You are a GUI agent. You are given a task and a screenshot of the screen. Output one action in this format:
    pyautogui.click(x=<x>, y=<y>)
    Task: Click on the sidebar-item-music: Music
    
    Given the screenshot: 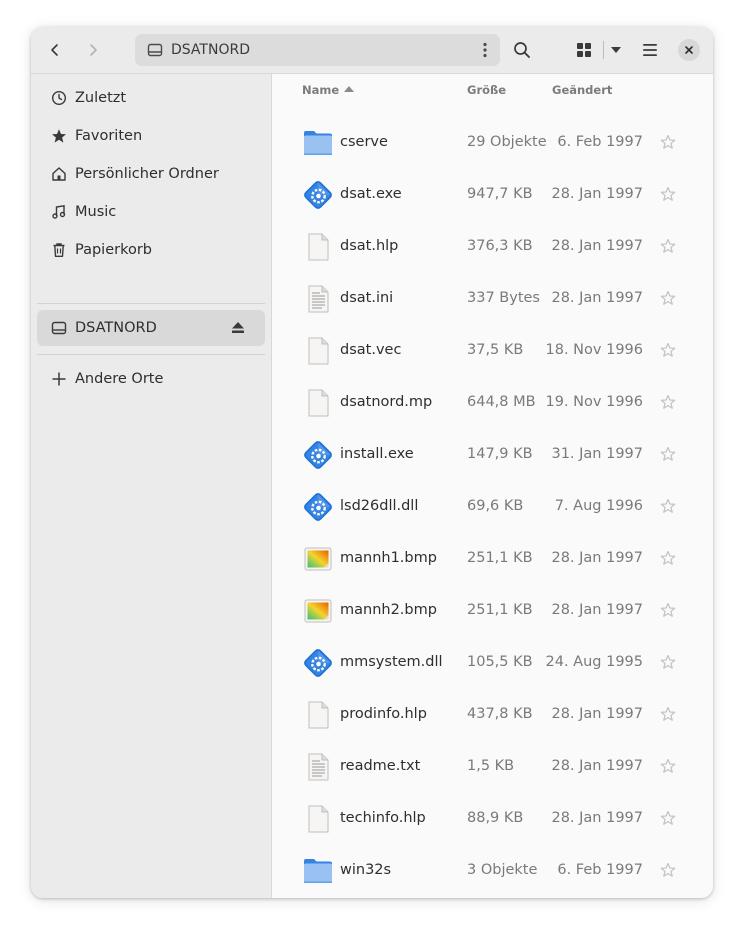 What is the action you would take?
    pyautogui.click(x=151, y=212)
    